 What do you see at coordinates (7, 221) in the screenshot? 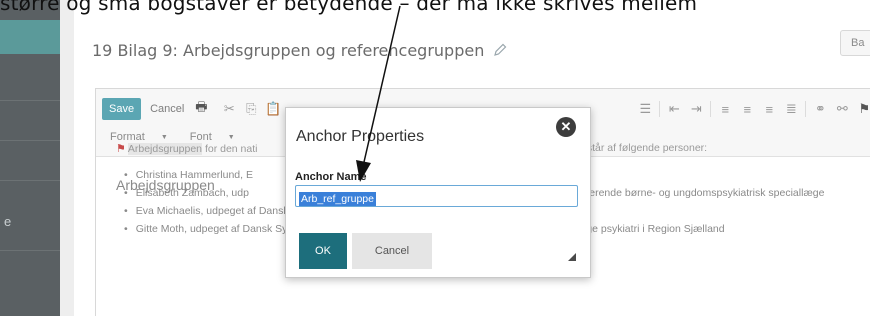
I see `sidebar-item-label: e` at bounding box center [7, 221].